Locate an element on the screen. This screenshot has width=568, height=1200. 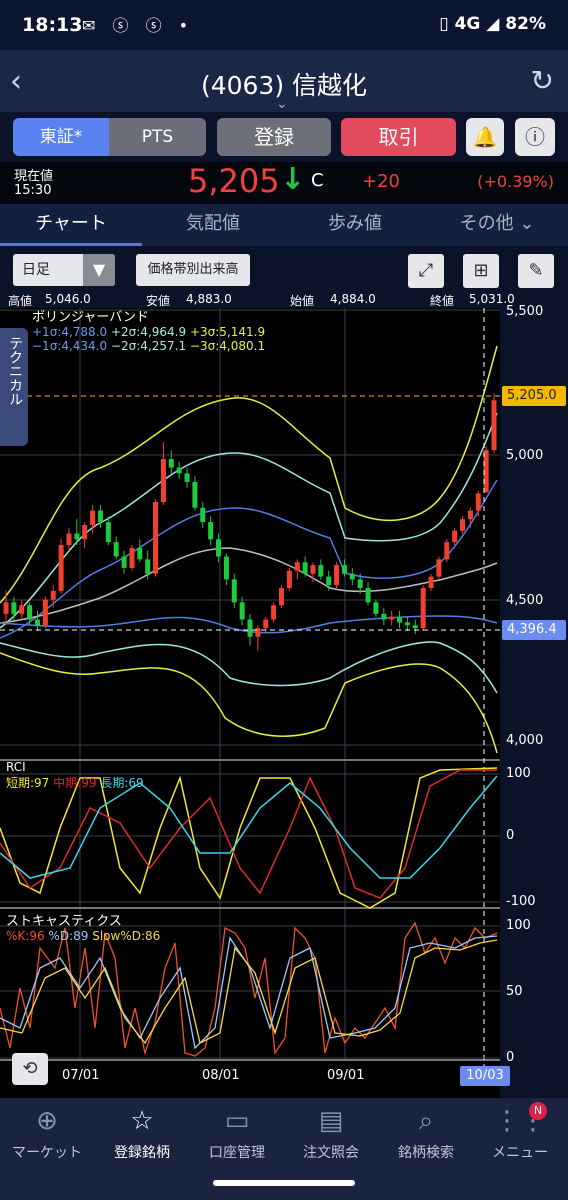
bell-icon: 🔔 is located at coordinates (485, 137).